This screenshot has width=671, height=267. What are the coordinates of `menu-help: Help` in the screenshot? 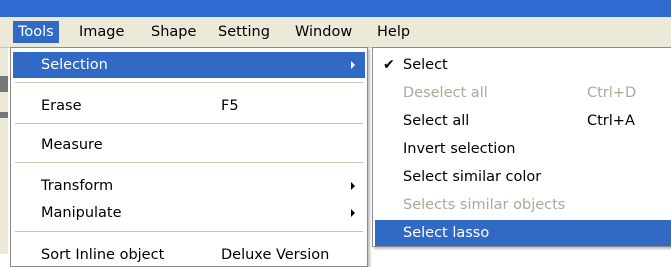 It's located at (393, 32).